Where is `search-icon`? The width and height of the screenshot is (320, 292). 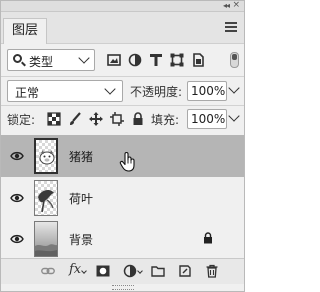
search-icon is located at coordinates (17, 58).